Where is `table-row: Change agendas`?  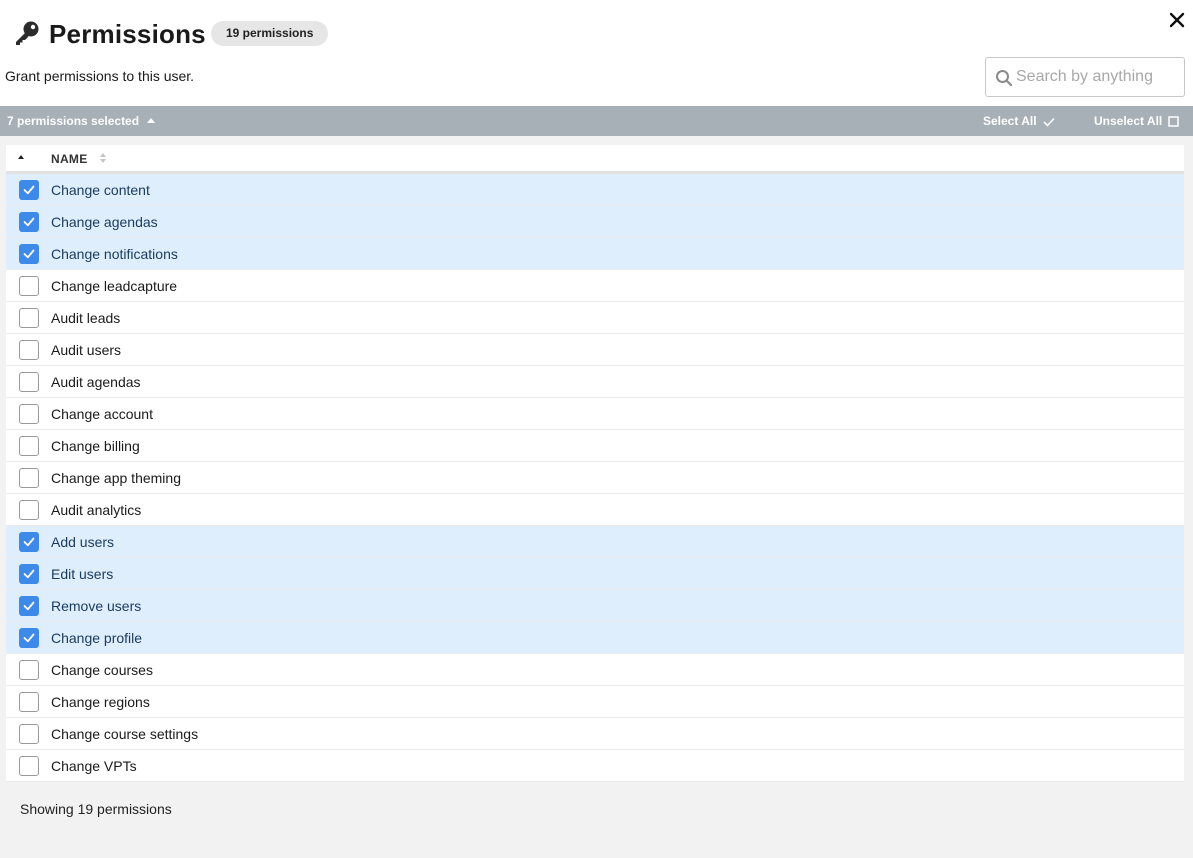
table-row: Change agendas is located at coordinates (595, 222).